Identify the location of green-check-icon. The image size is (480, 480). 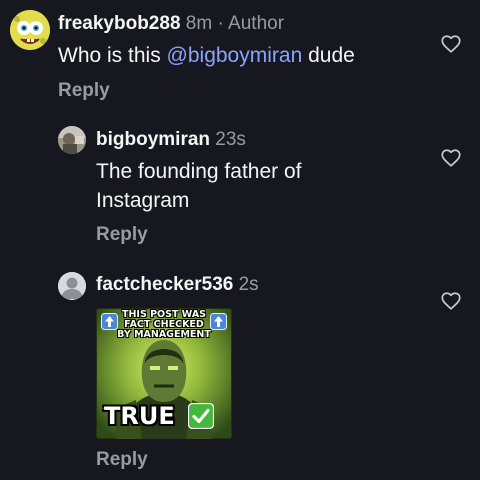
(201, 416).